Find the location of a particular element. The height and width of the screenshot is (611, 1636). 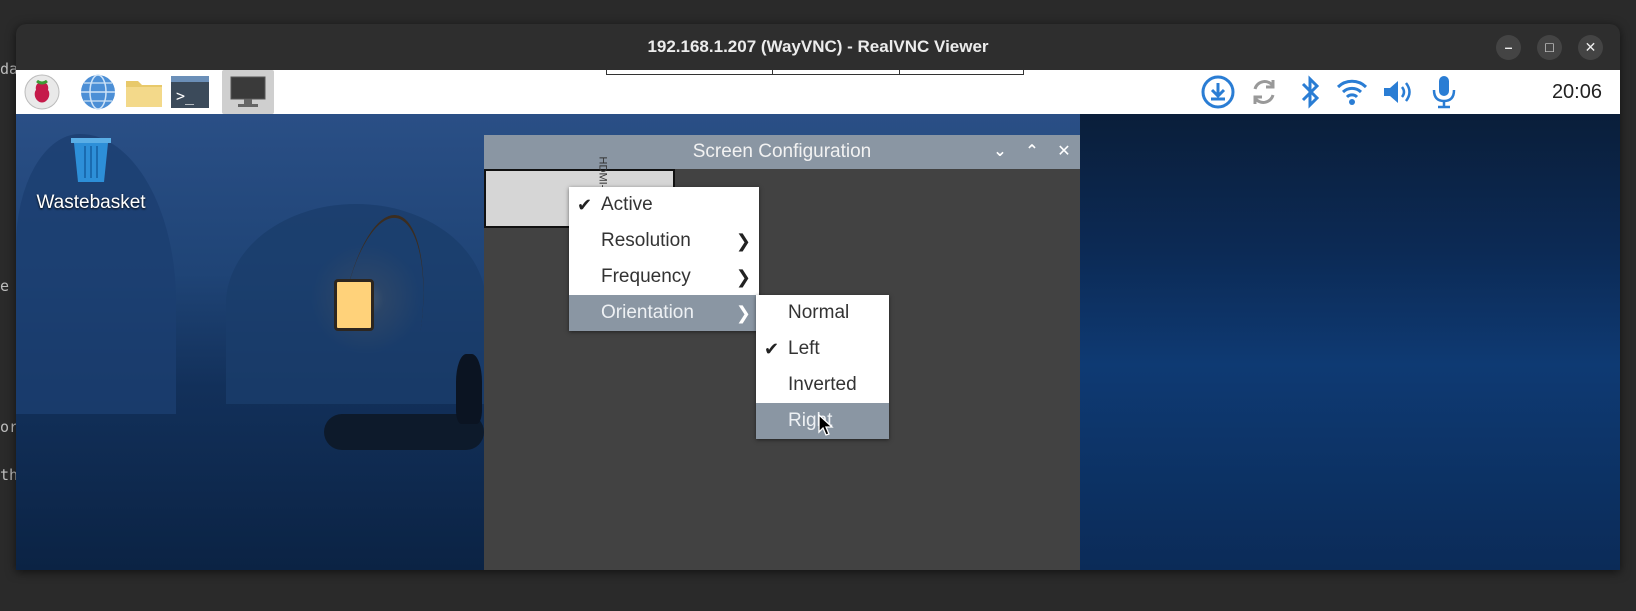

wastebasket-desktop-icon: Wastebasket is located at coordinates (91, 173).